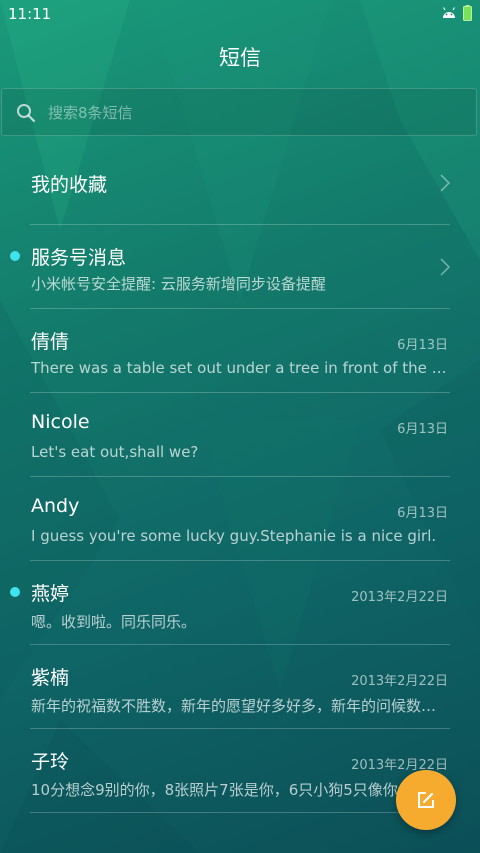  I want to click on battery-icon, so click(467, 13).